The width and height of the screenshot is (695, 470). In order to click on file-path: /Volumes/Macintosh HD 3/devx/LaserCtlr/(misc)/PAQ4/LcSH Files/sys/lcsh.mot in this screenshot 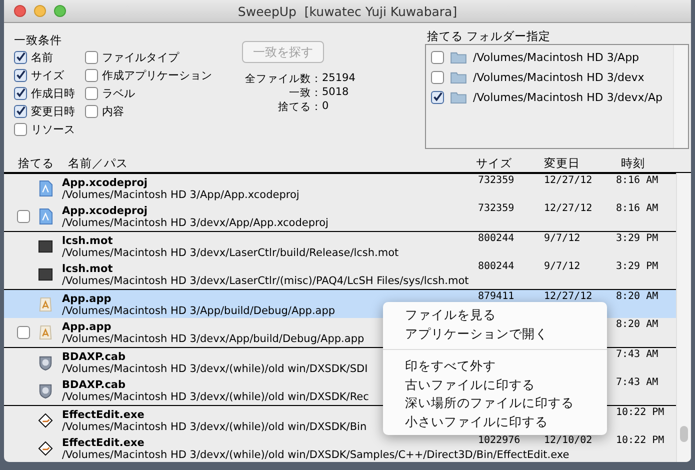, I will do `click(265, 281)`.